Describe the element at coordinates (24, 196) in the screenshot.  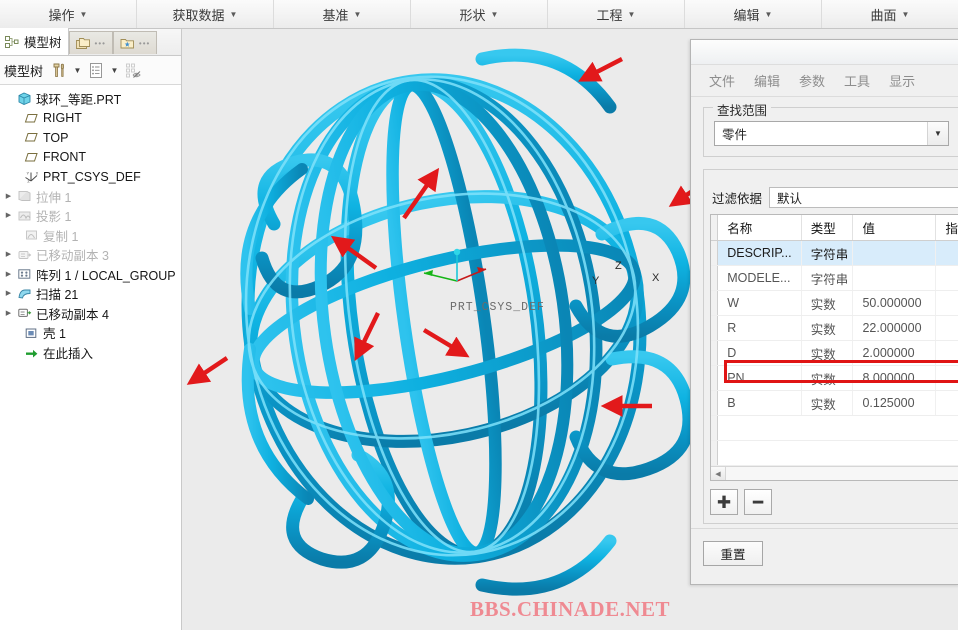
I see `extrude-icon` at that location.